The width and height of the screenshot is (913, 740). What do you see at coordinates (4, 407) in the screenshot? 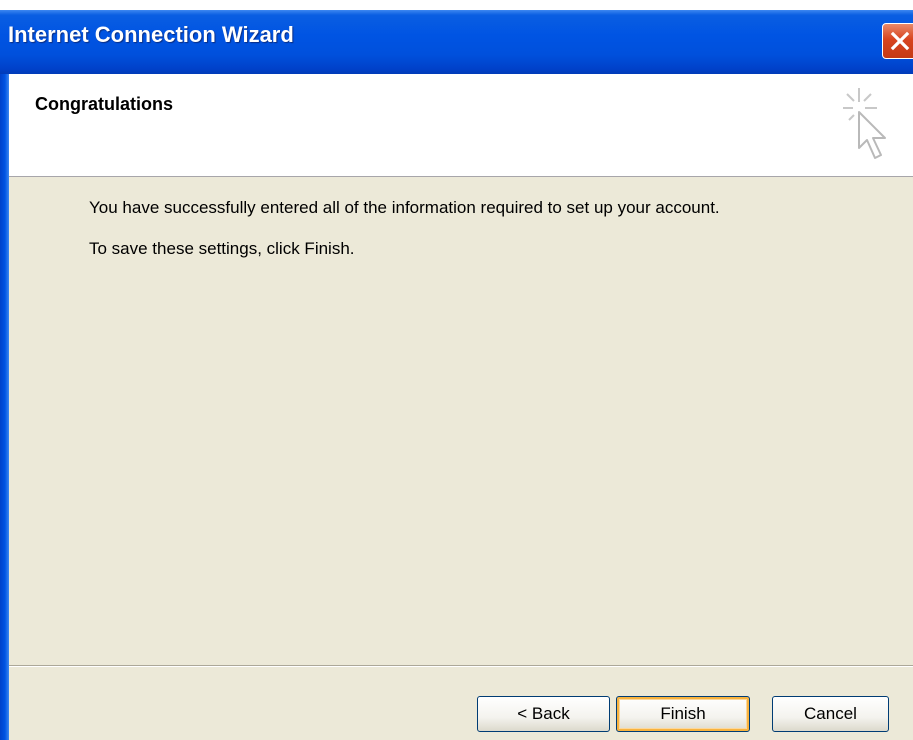
I see `window-left-border` at bounding box center [4, 407].